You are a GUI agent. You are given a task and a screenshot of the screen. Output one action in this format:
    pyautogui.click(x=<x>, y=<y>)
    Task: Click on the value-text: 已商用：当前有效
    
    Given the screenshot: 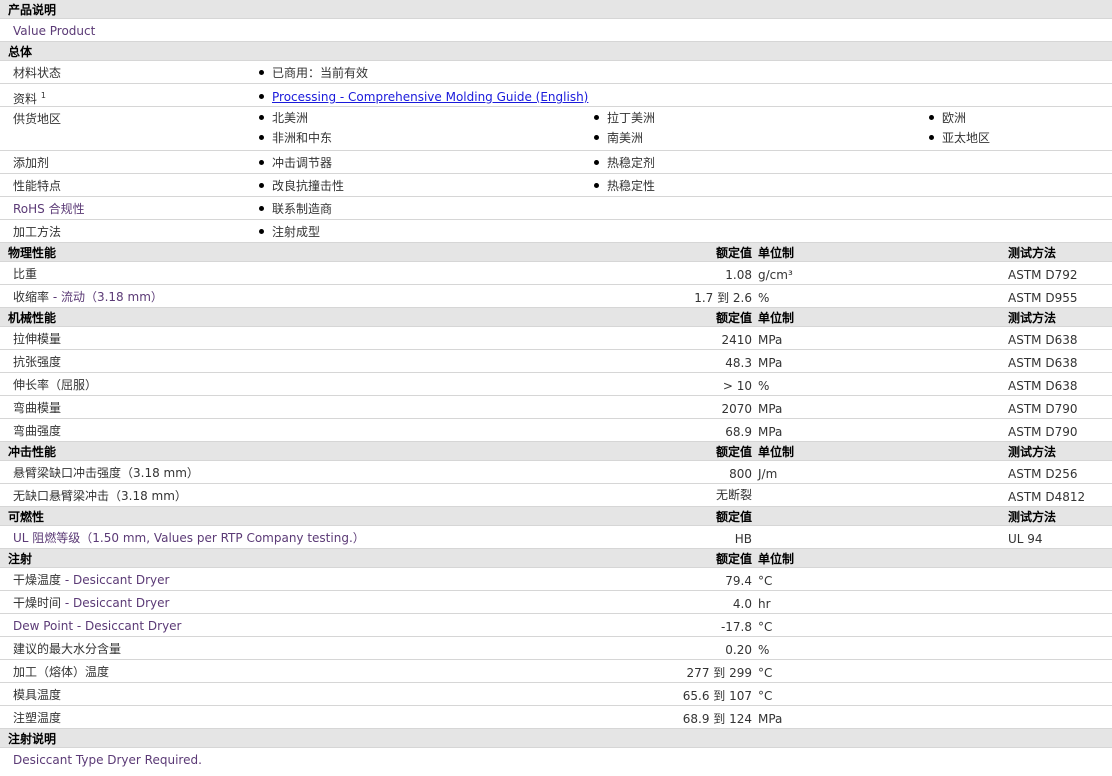 What is the action you would take?
    pyautogui.click(x=320, y=73)
    